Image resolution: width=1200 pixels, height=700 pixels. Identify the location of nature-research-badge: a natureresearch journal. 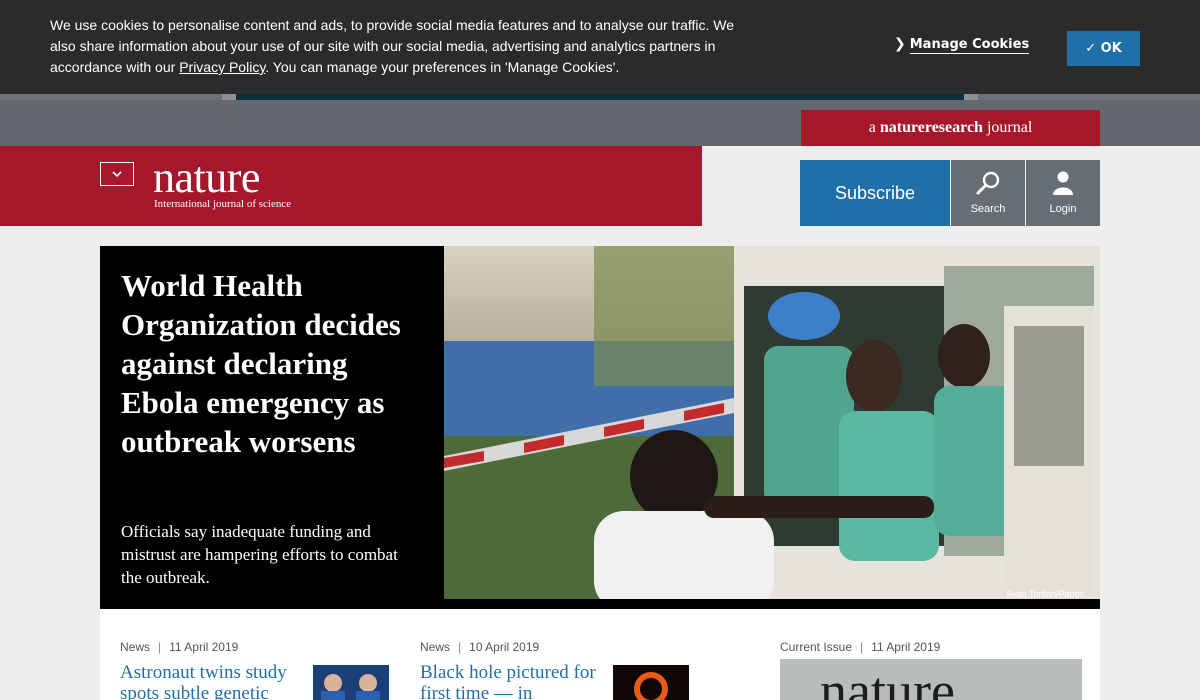
(950, 128).